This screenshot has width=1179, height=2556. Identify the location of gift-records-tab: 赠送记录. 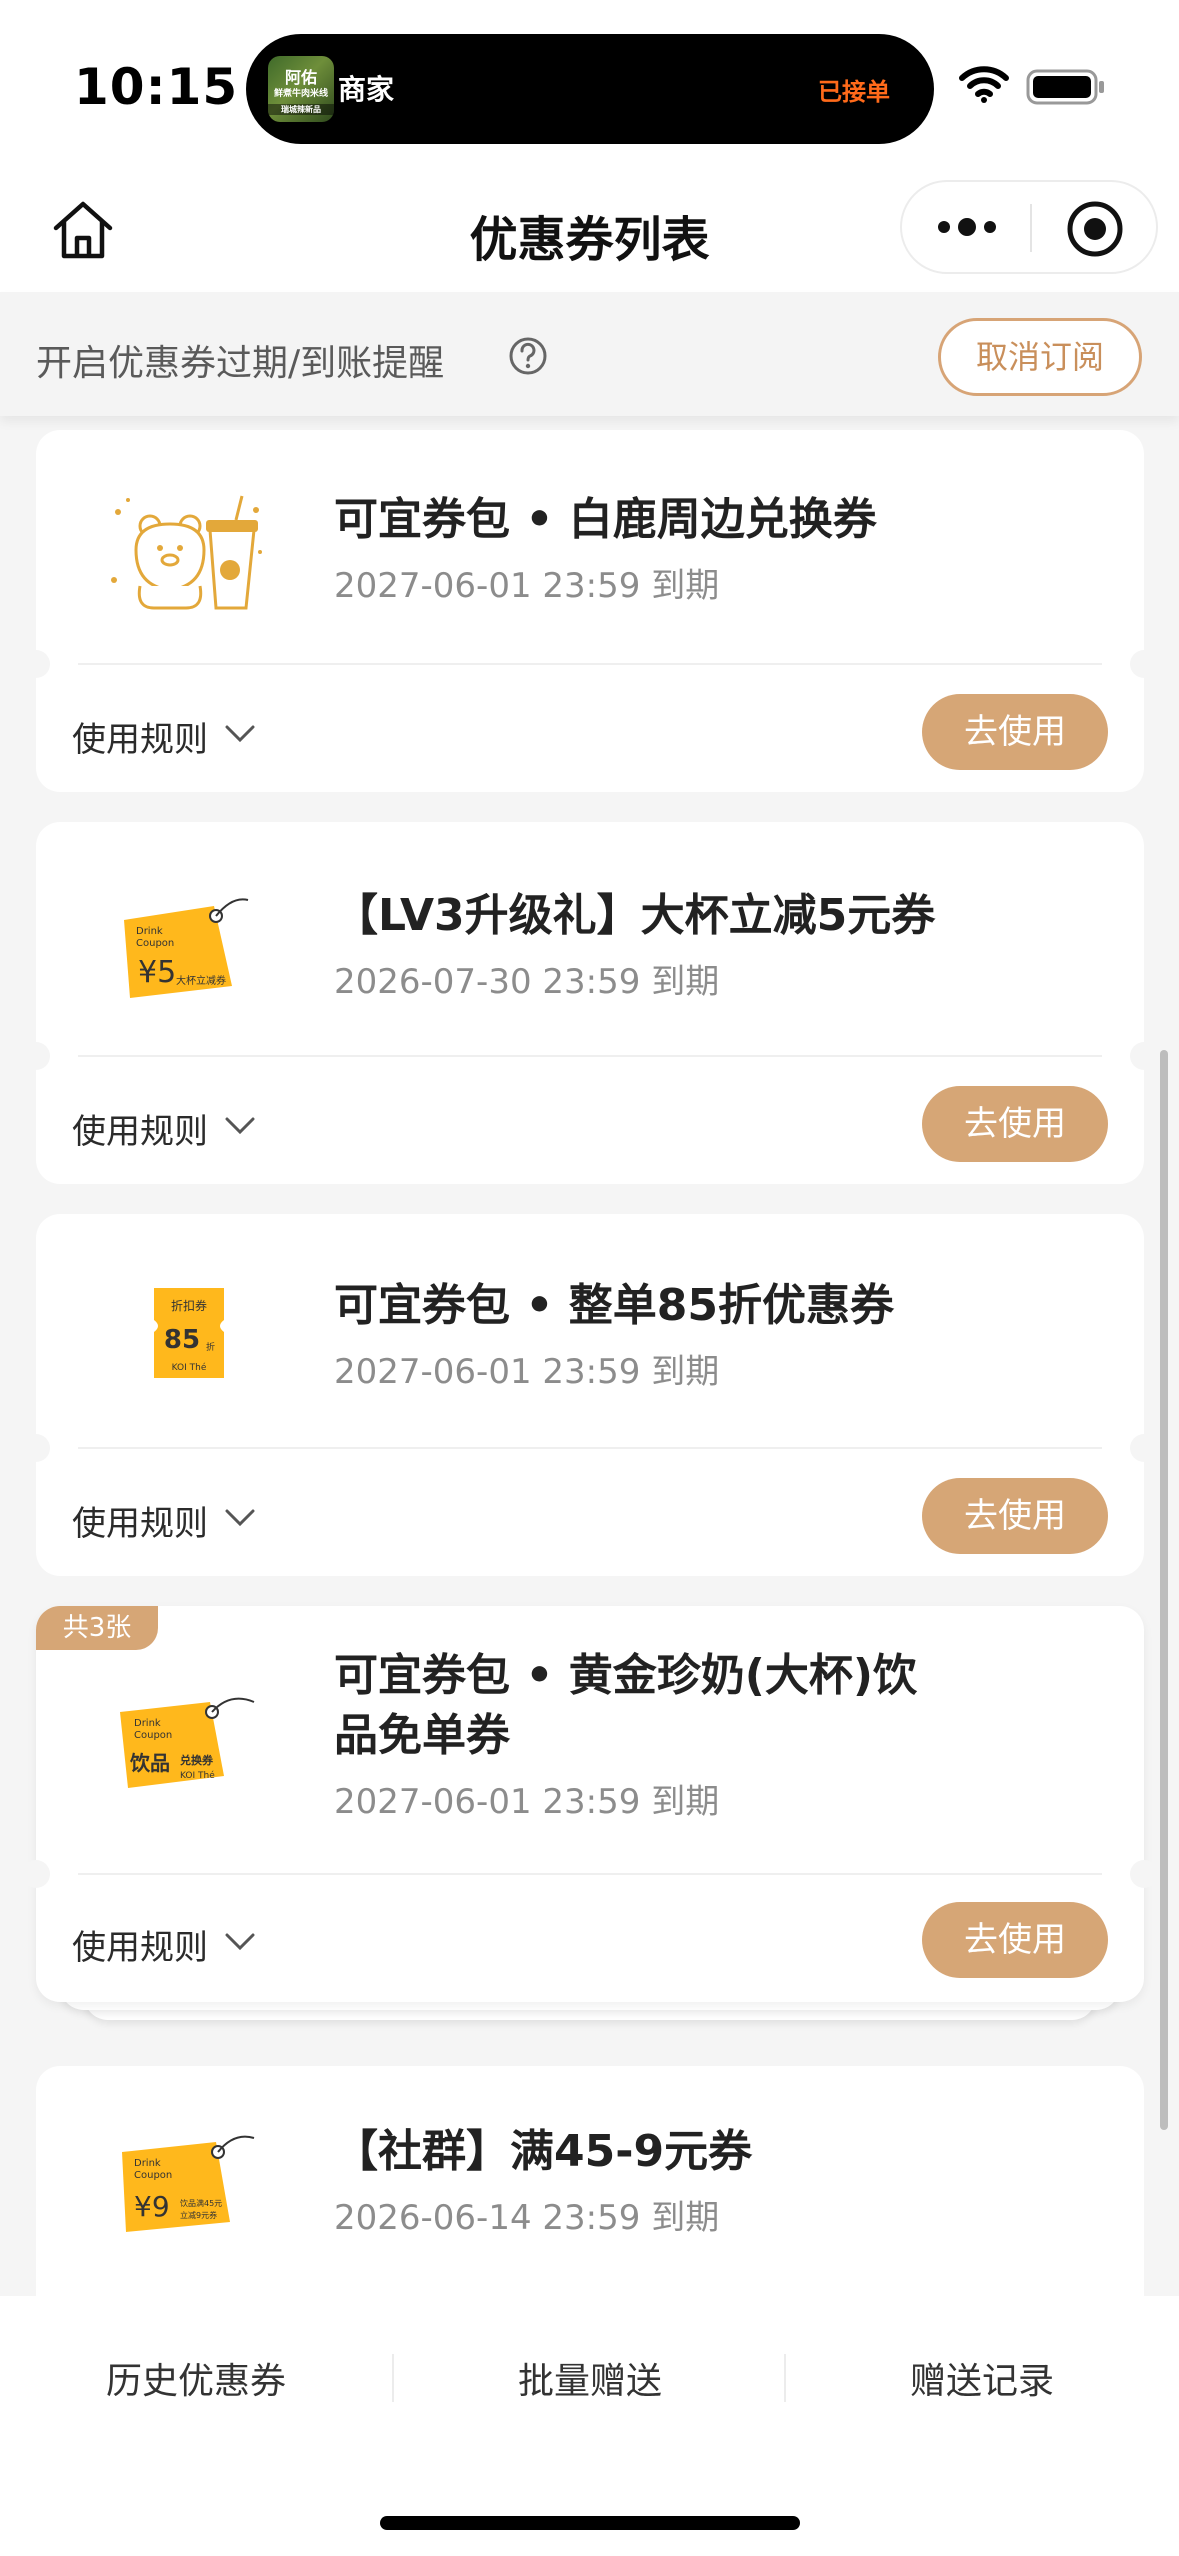
(982, 2378).